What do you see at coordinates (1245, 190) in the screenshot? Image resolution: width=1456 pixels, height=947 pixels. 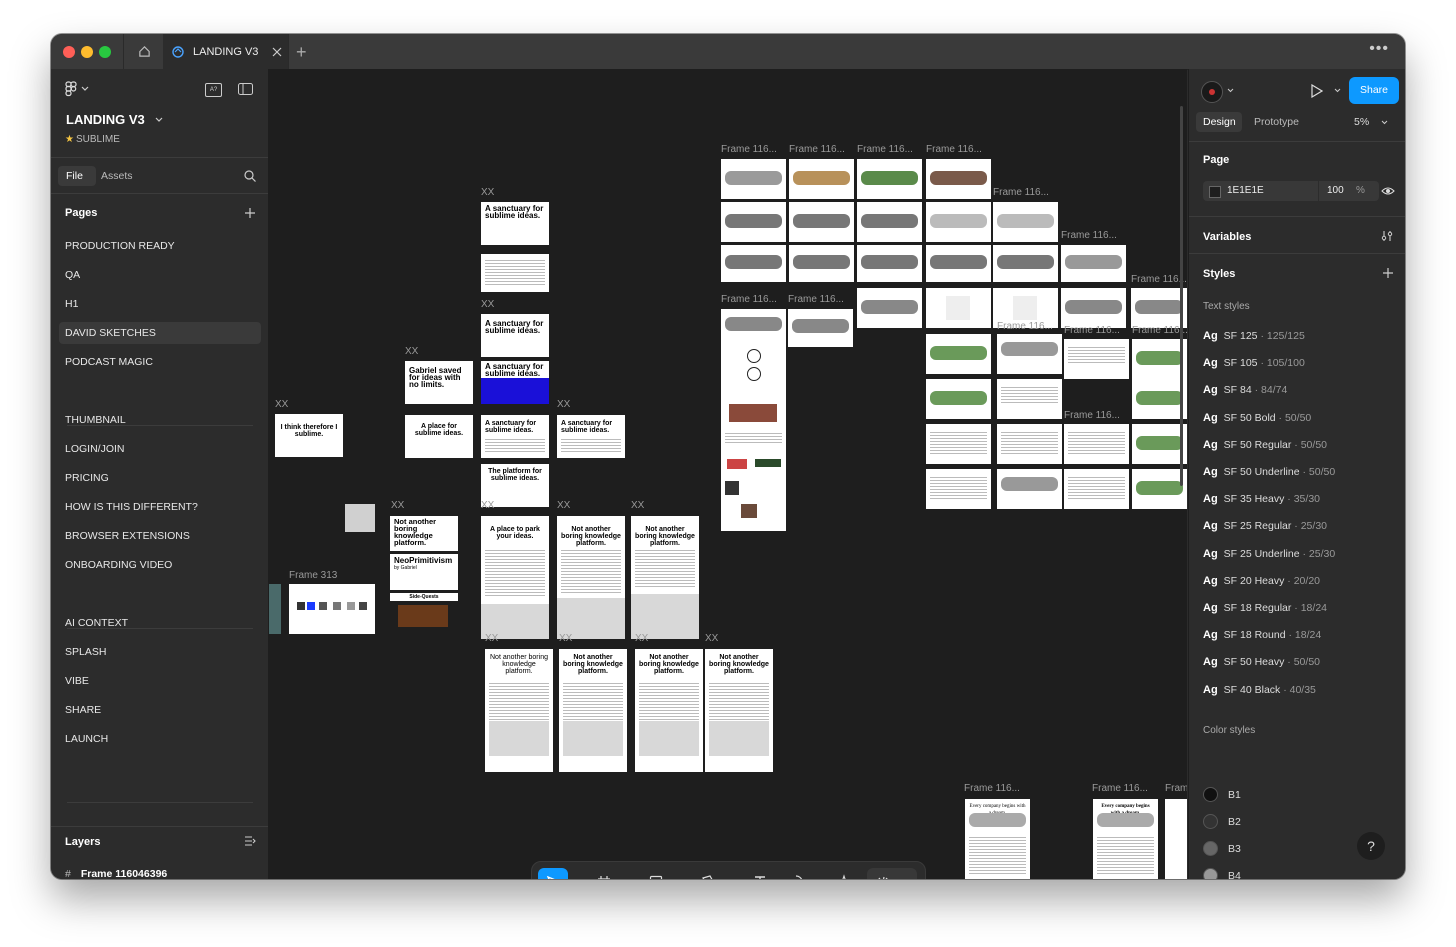 I see `background-hex: 1E1E1E` at bounding box center [1245, 190].